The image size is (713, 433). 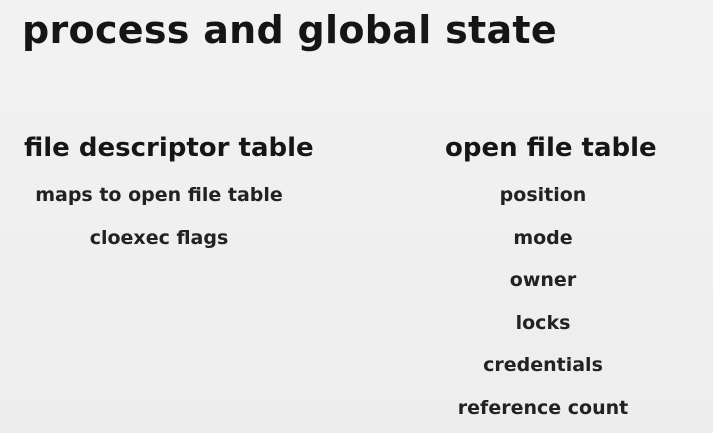 I want to click on slide-title: process and global state, so click(x=289, y=30).